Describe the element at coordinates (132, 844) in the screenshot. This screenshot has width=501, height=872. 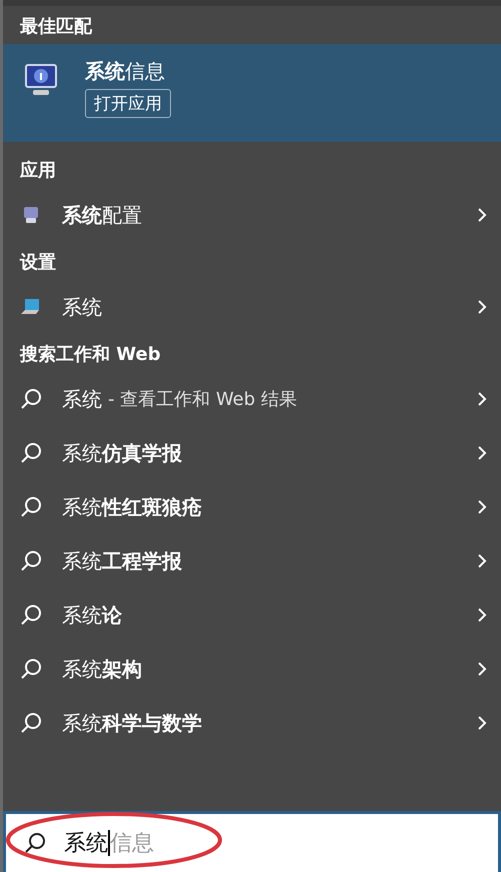
I see `autocomplete-text: 信息` at that location.